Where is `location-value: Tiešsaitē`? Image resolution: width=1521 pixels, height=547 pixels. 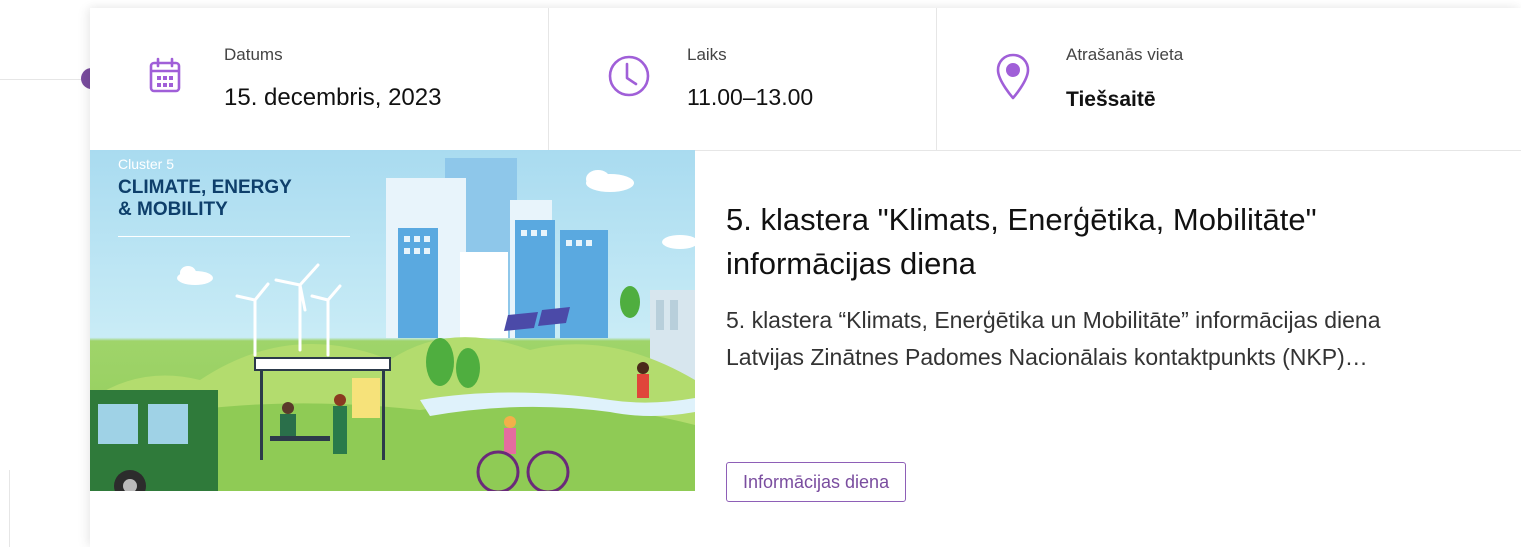
location-value: Tiešsaitē is located at coordinates (1111, 99).